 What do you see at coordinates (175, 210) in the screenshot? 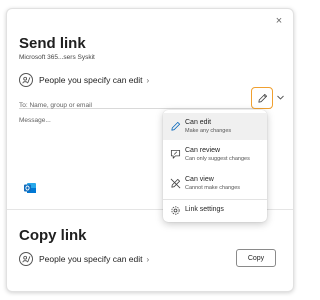
I see `gear-icon` at bounding box center [175, 210].